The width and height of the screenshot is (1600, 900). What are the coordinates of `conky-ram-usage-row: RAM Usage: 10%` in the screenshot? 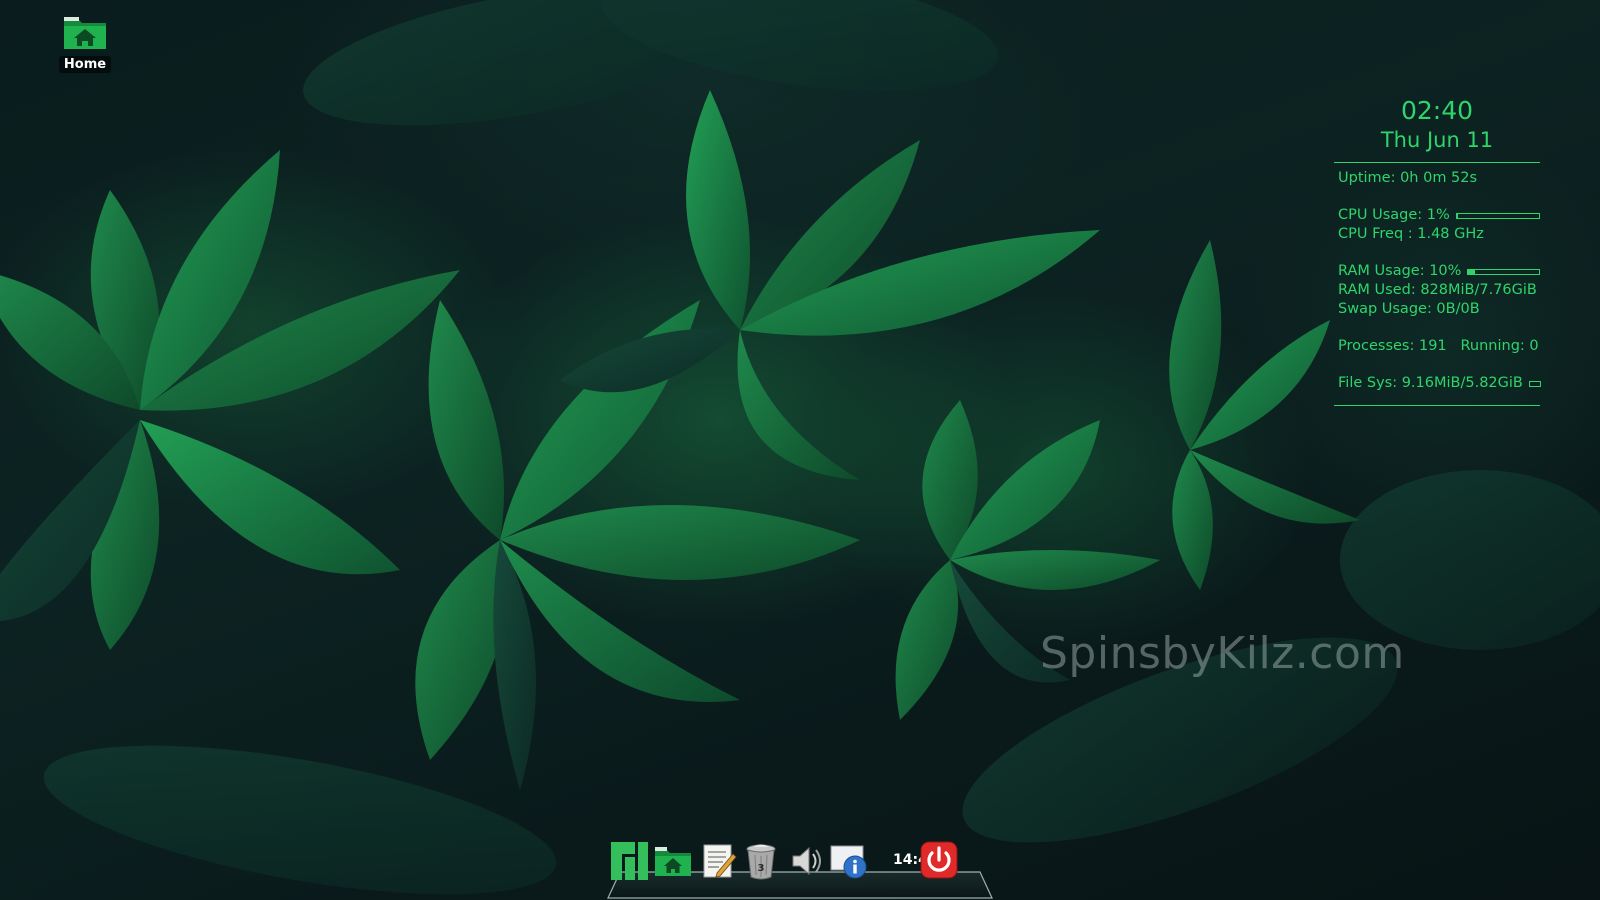 It's located at (1437, 271).